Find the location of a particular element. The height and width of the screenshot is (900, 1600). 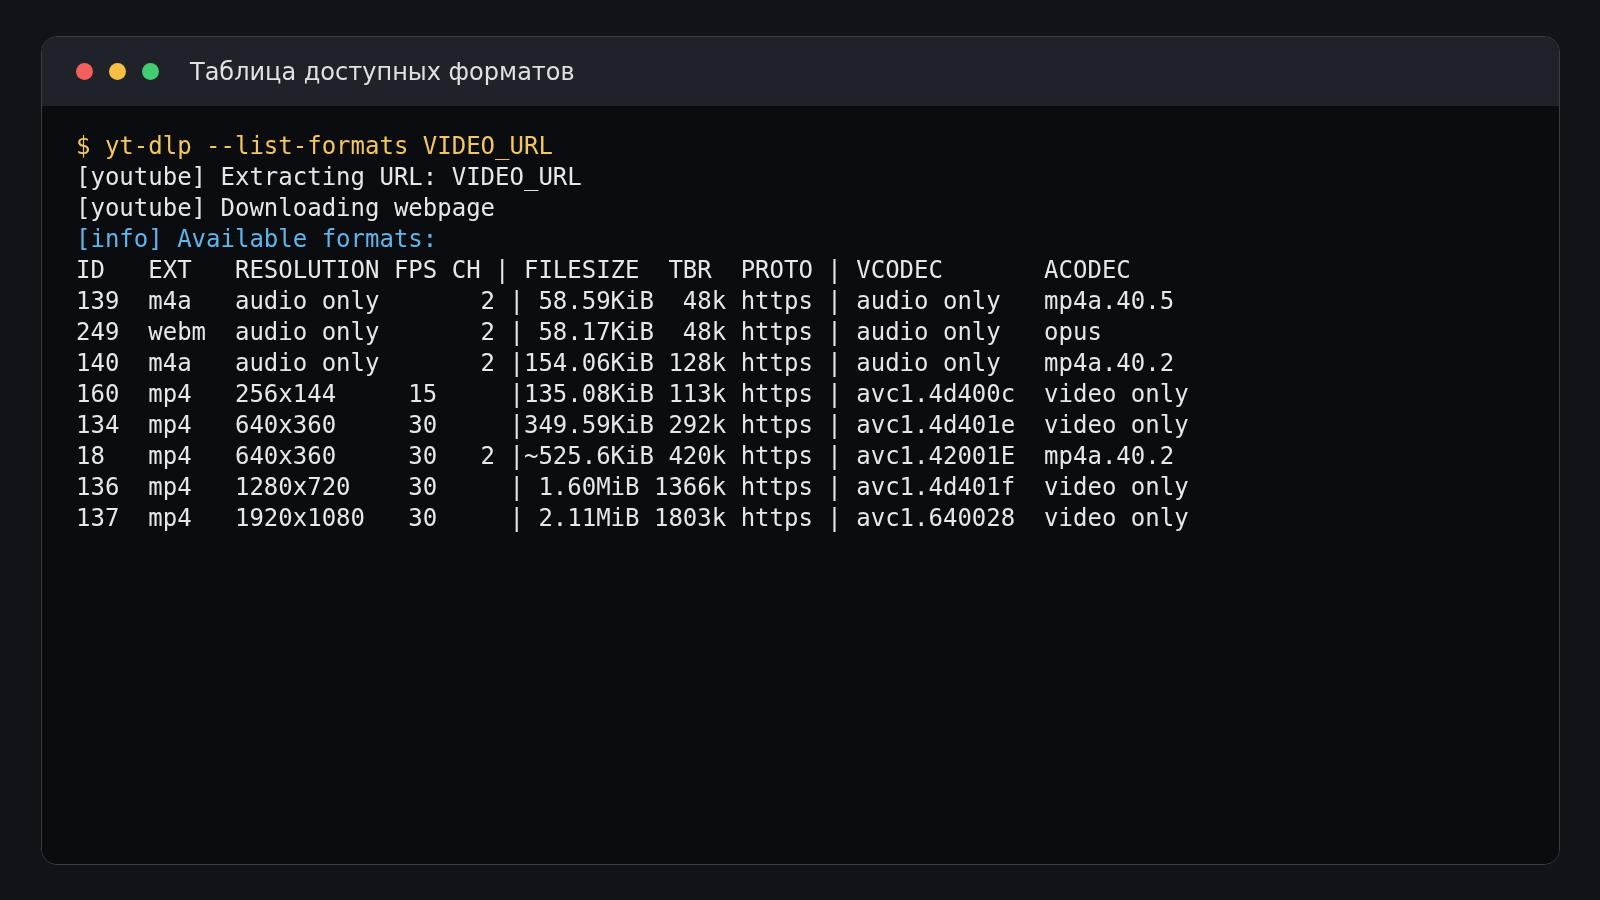

table-row-line: 18 mp4 640x360 30 2 |~525.6KiB 420k https | avc1.42001E mp4a.40.2 is located at coordinates (625, 456).